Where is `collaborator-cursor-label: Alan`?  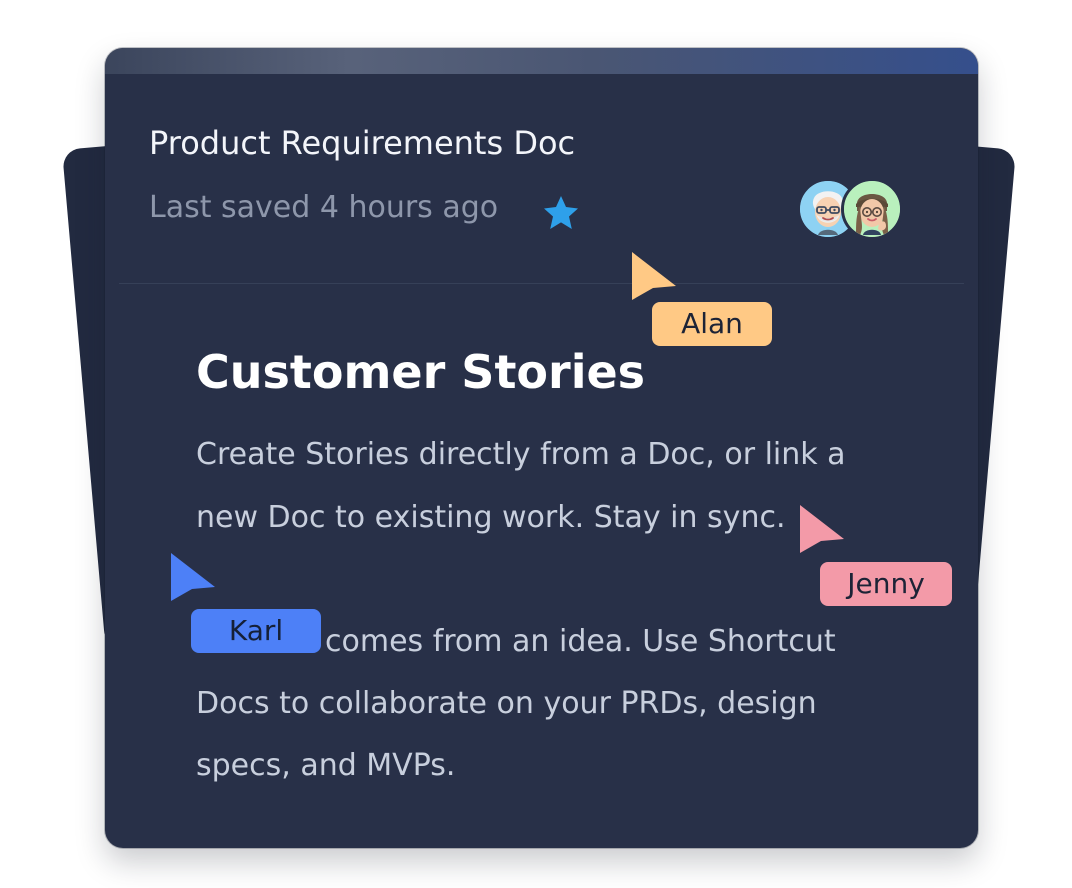 collaborator-cursor-label: Alan is located at coordinates (712, 324).